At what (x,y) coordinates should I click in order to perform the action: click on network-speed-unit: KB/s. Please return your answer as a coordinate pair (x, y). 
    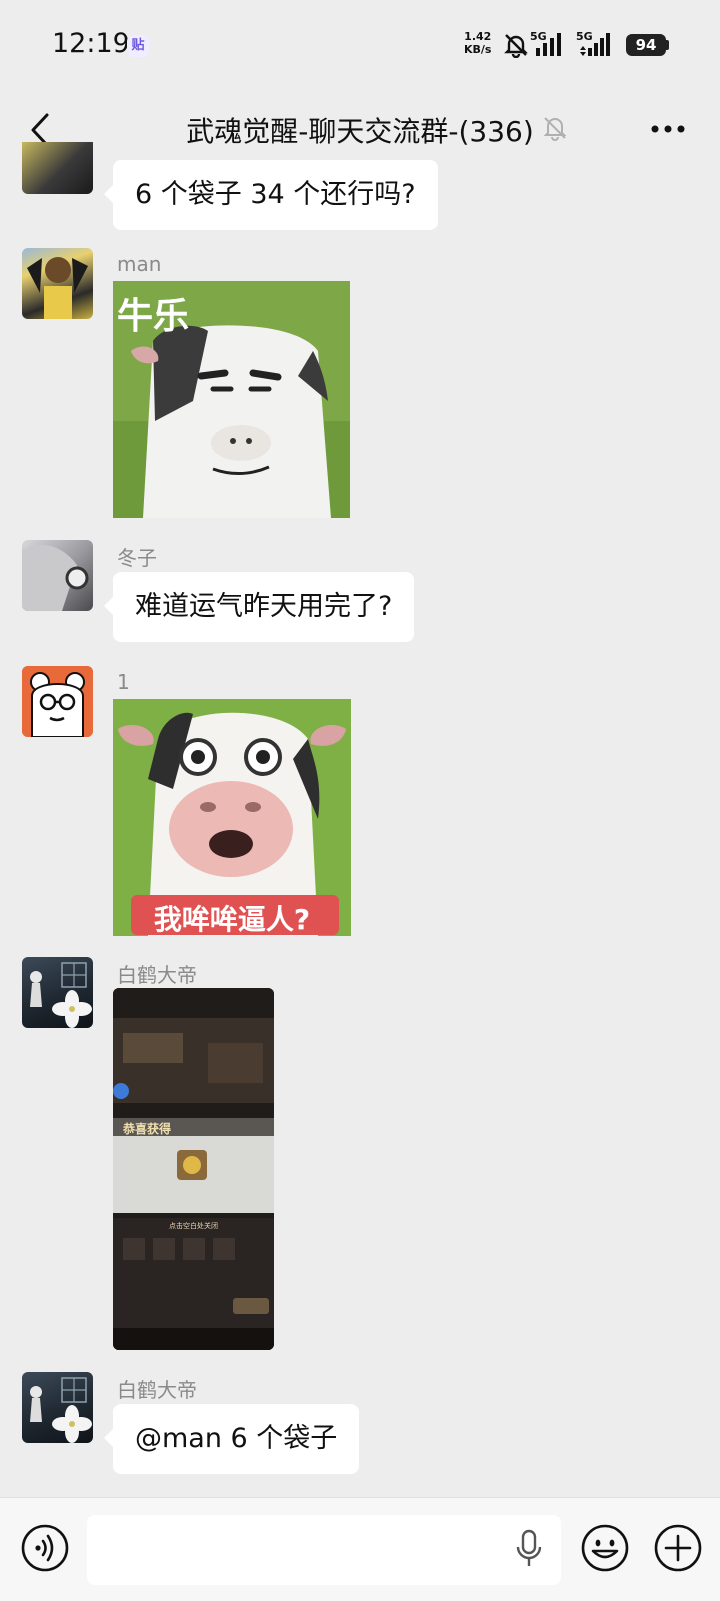
    Looking at the image, I should click on (478, 49).